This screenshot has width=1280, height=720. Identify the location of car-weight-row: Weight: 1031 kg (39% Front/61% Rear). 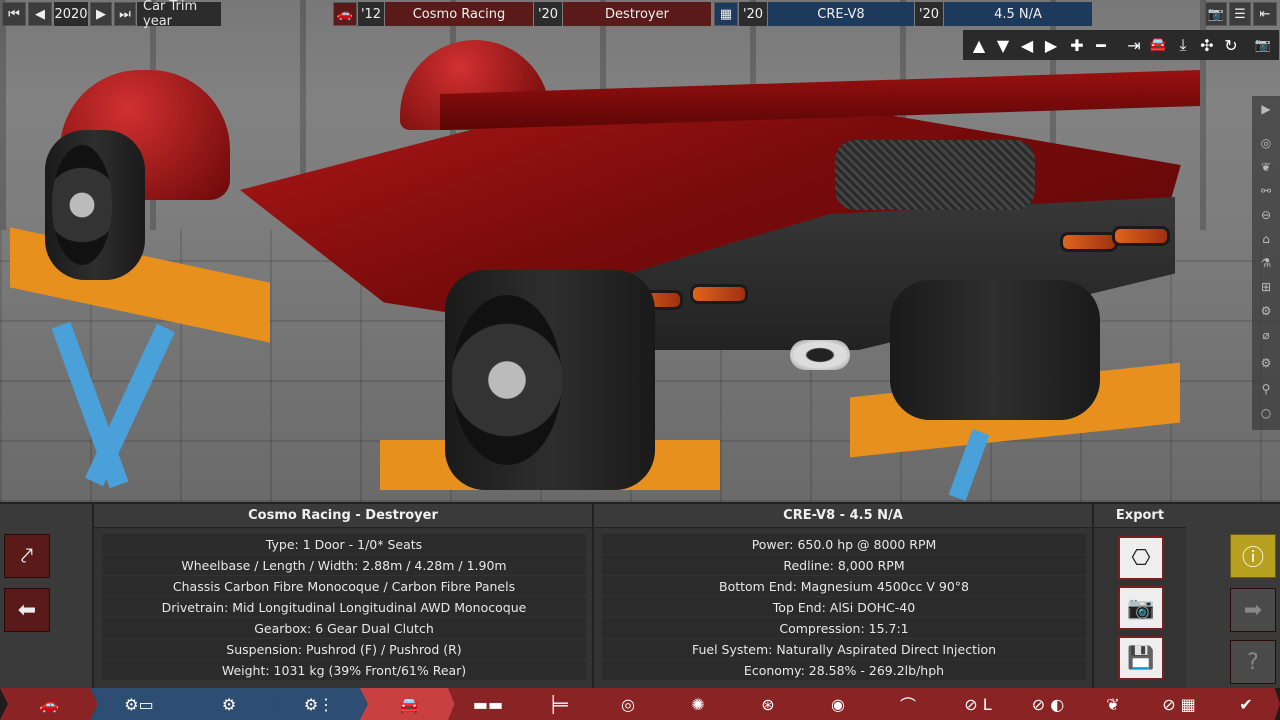
(344, 670).